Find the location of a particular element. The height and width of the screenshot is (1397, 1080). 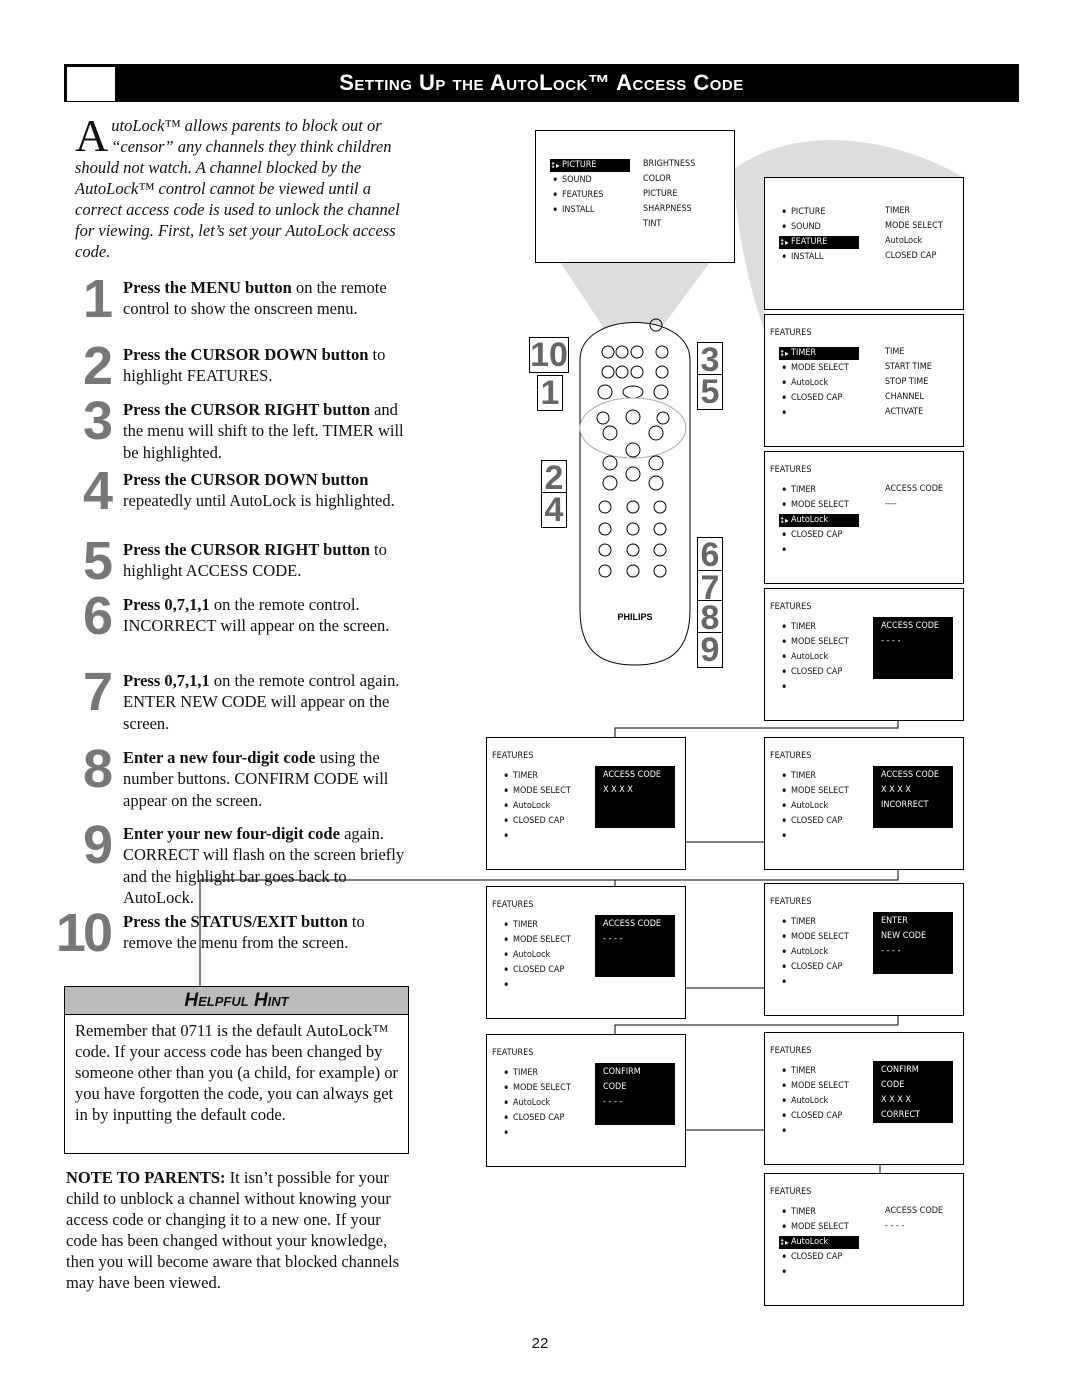

remote-brand-logo: PHILIPS is located at coordinates (634, 617).